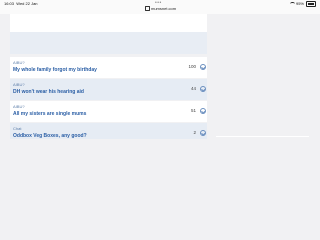 Image resolution: width=320 pixels, height=240 pixels. I want to click on thread-title-link: DH won't wear his hearing aid, so click(48, 92).